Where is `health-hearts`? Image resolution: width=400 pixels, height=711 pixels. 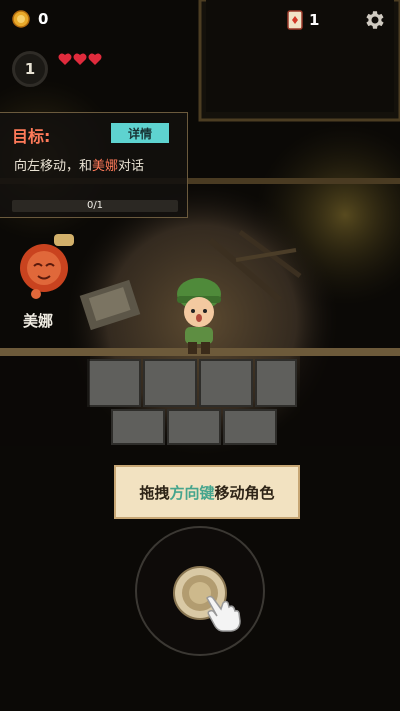 health-hearts is located at coordinates (80, 59).